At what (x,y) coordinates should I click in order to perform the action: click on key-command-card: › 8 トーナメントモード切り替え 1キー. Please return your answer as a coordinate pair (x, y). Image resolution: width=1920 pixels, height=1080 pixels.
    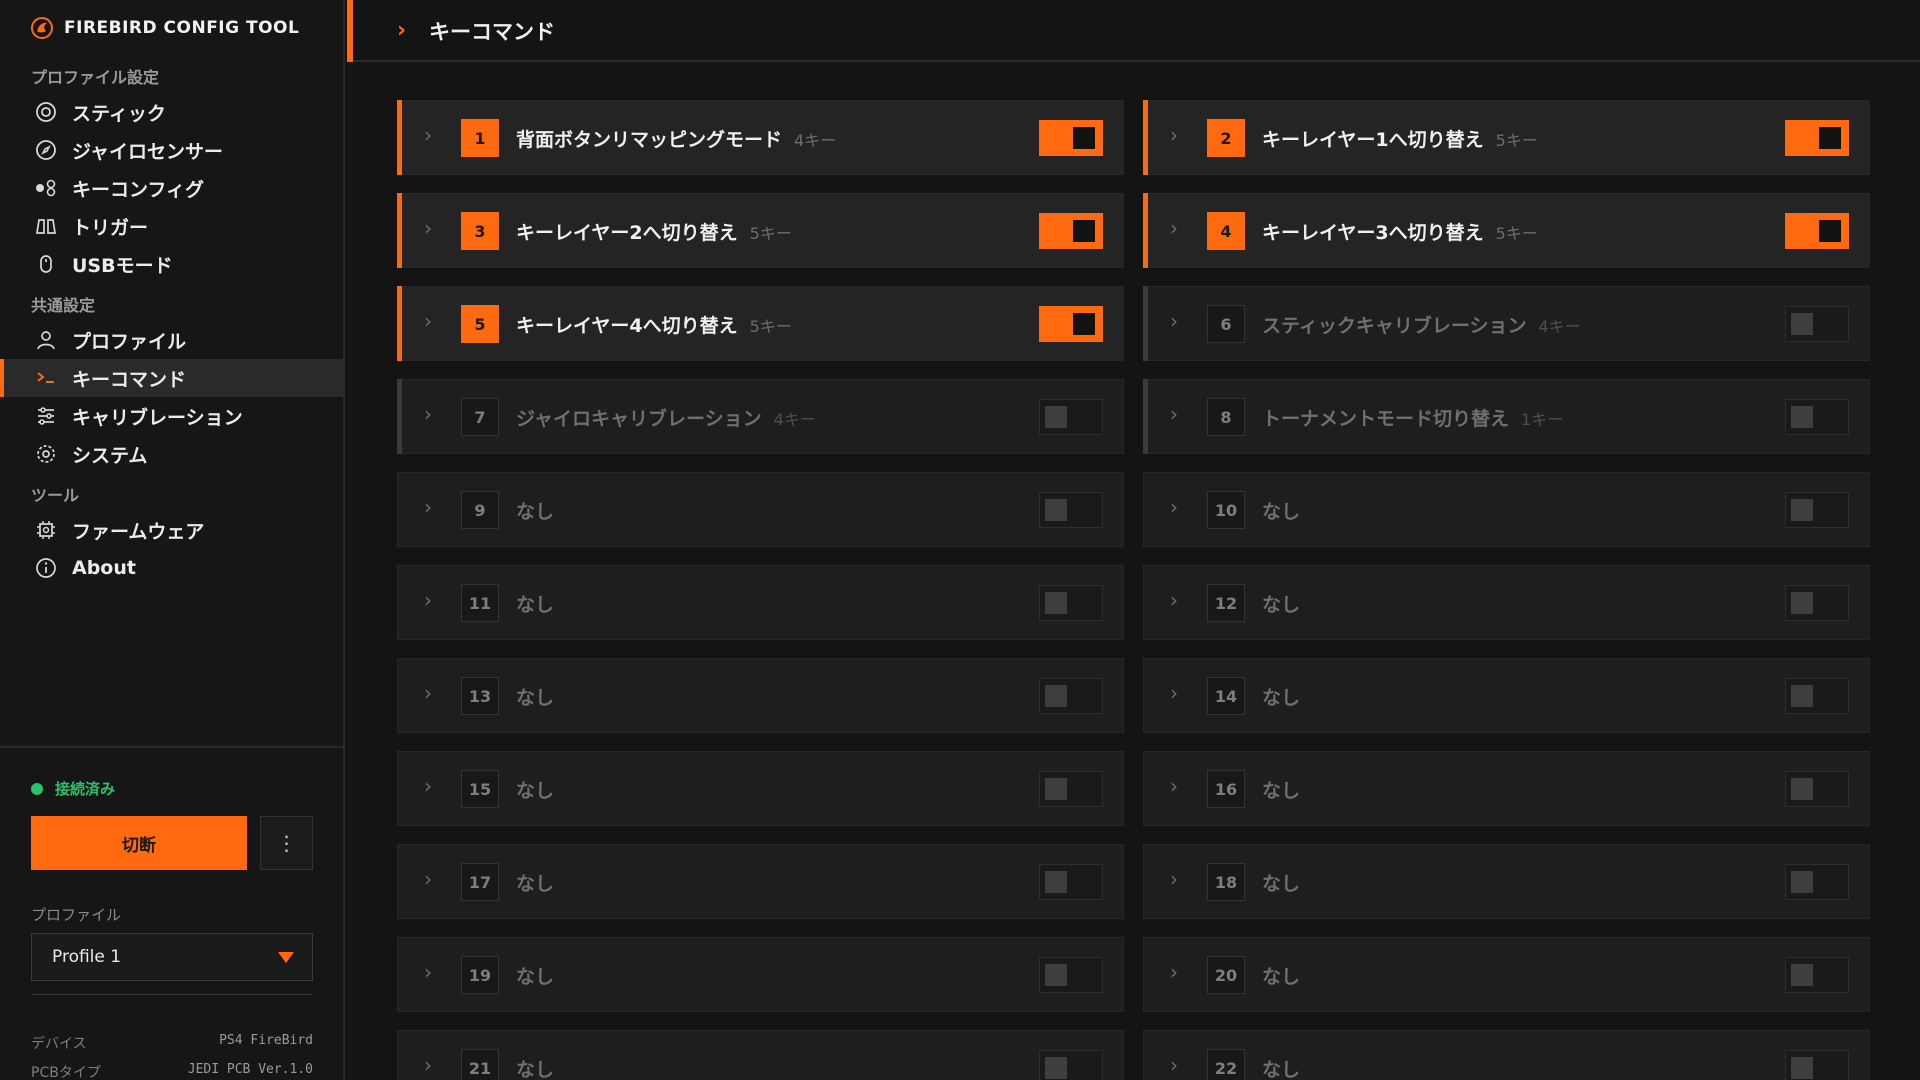
    Looking at the image, I should click on (1506, 416).